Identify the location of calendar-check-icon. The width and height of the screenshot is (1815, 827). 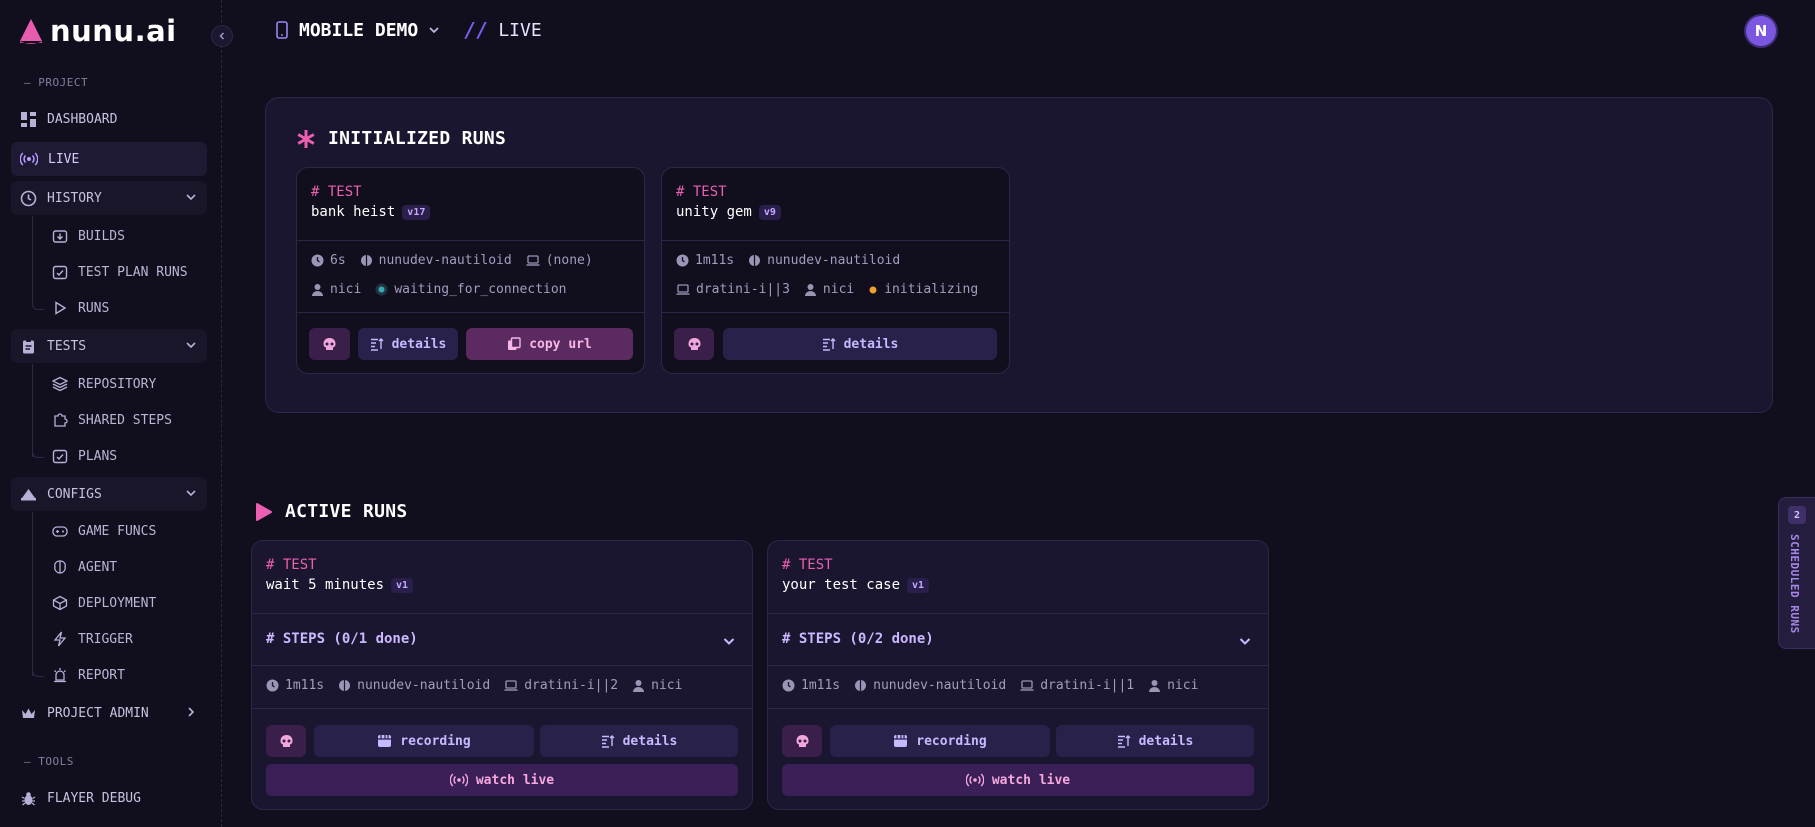
(60, 456).